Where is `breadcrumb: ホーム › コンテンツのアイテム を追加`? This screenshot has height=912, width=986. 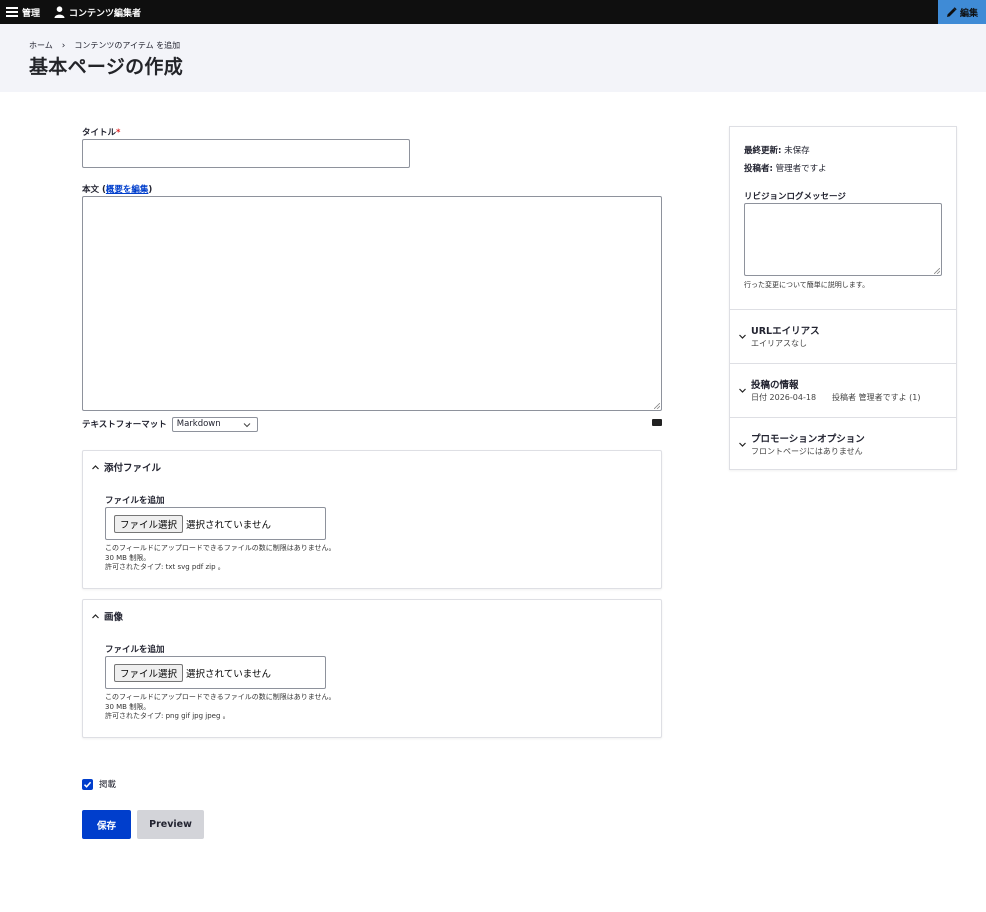 breadcrumb: ホーム › コンテンツのアイテム を追加 is located at coordinates (104, 45).